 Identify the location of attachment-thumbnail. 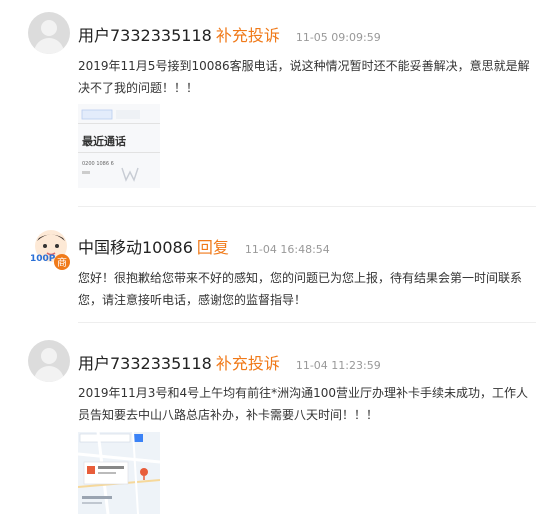
(119, 473).